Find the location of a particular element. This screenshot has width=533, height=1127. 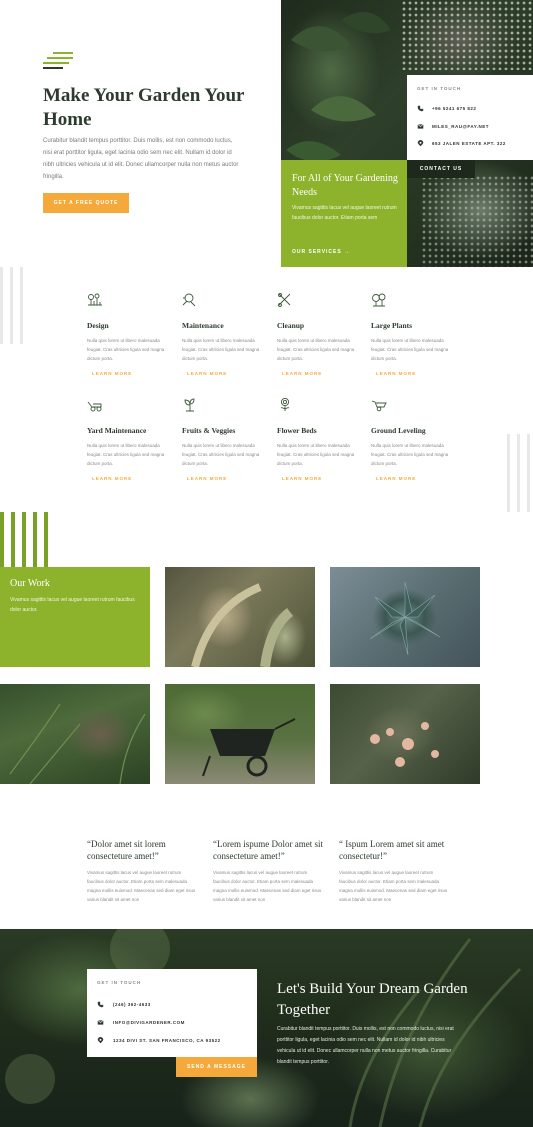

service-title: Cleanup is located at coordinates (291, 325).